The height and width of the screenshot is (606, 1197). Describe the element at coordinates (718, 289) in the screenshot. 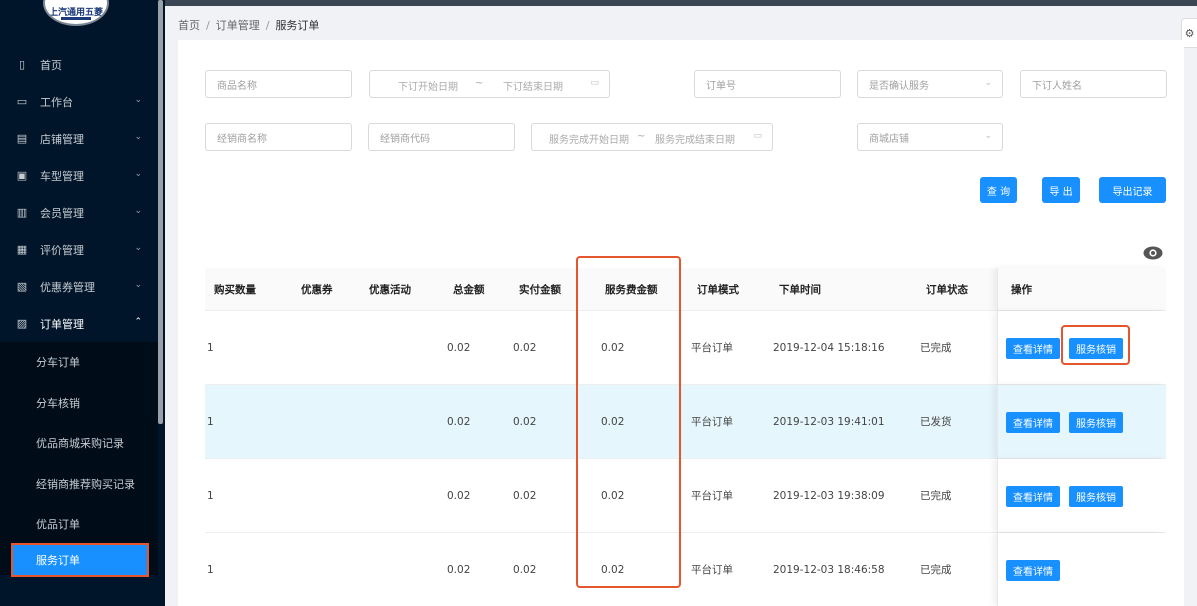

I see `column-header: 订单模式` at that location.